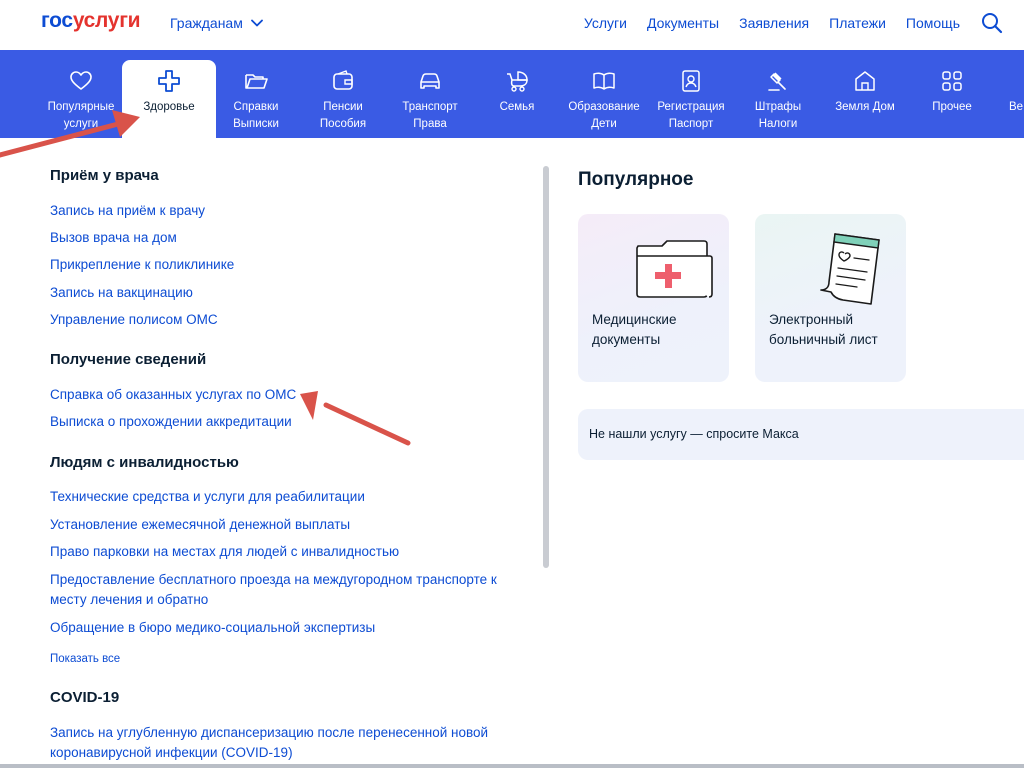 The image size is (1024, 768). I want to click on nav-link-services: Услуги, so click(605, 23).